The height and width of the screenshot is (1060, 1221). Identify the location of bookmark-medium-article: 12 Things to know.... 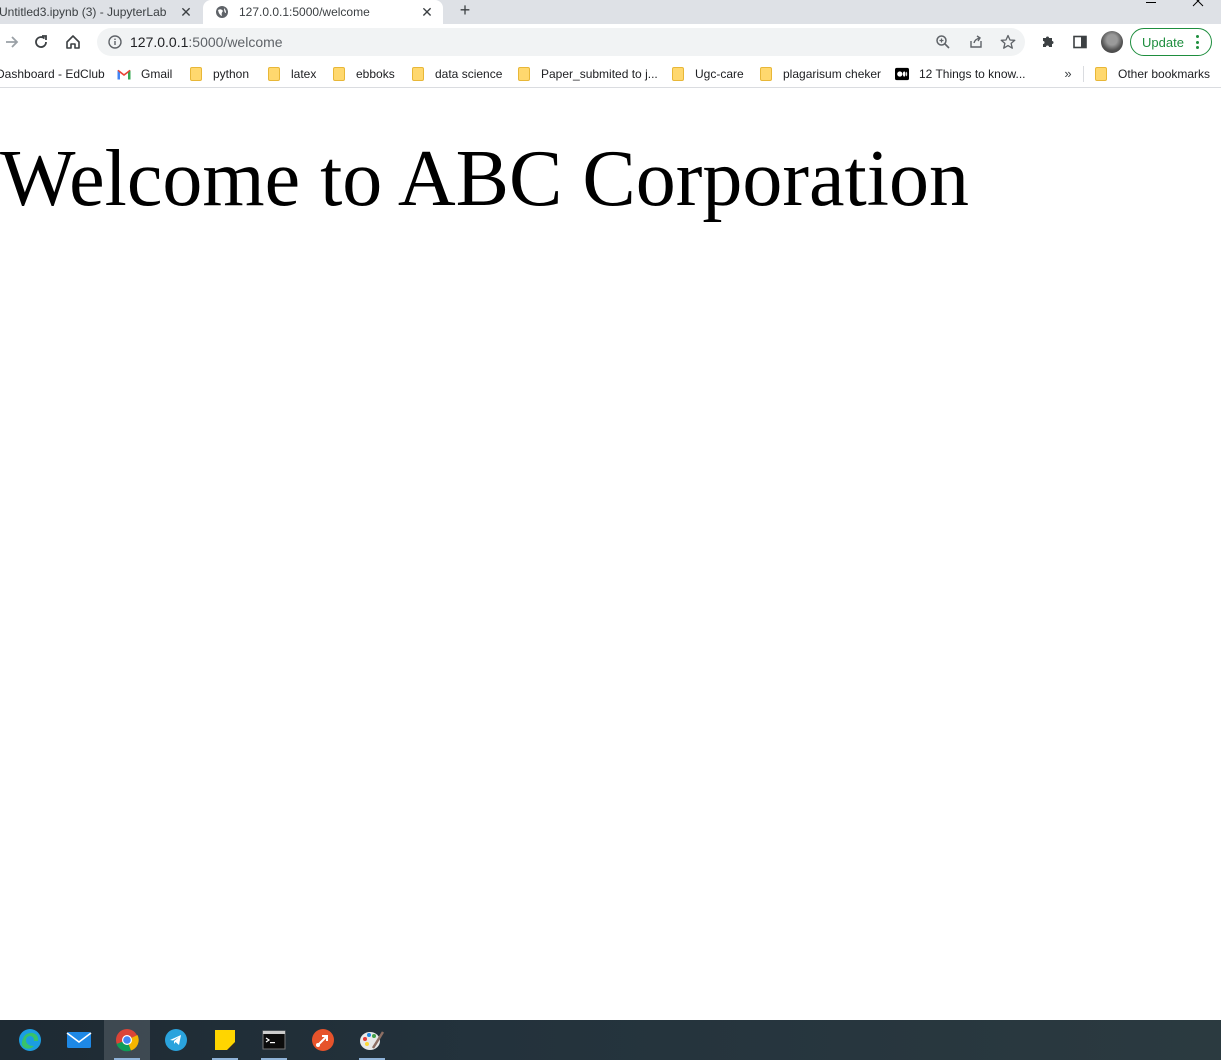
(960, 74).